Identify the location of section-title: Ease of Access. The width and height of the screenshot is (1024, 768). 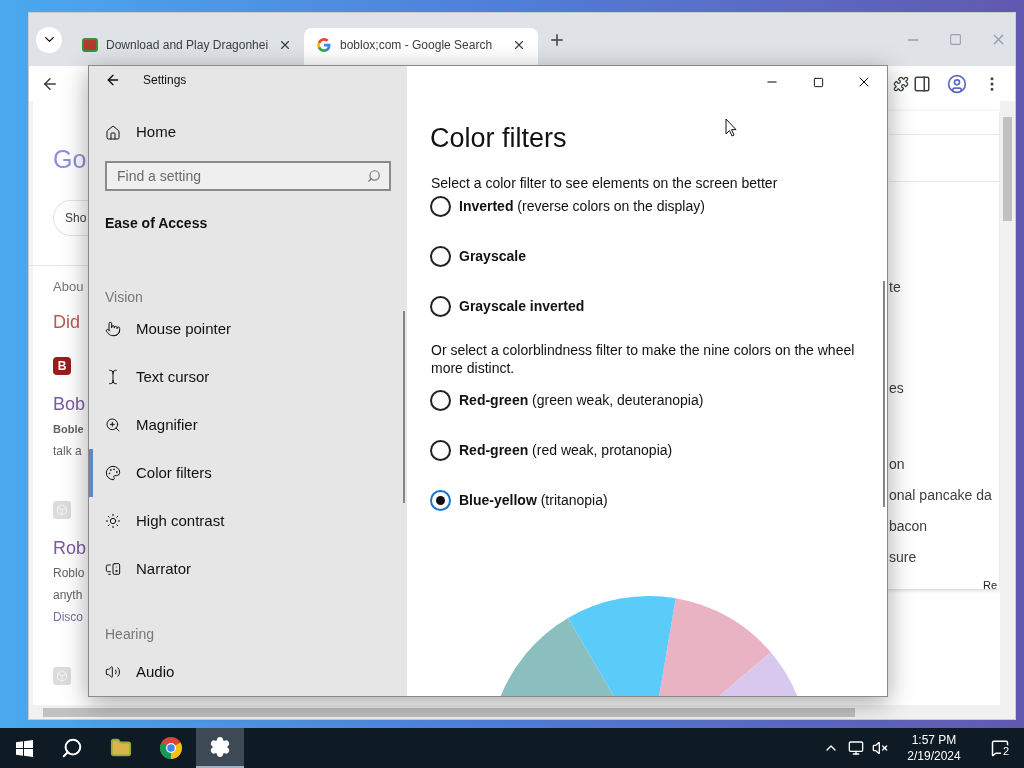
(156, 223).